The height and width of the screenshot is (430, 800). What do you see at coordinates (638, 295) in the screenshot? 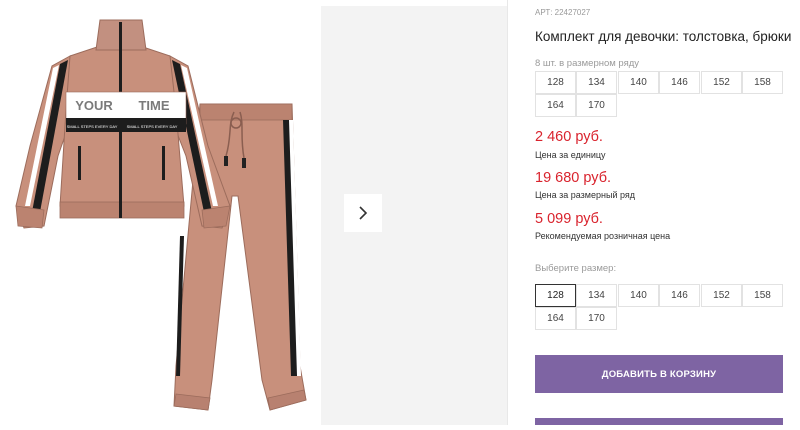
I see `size-option: 140` at bounding box center [638, 295].